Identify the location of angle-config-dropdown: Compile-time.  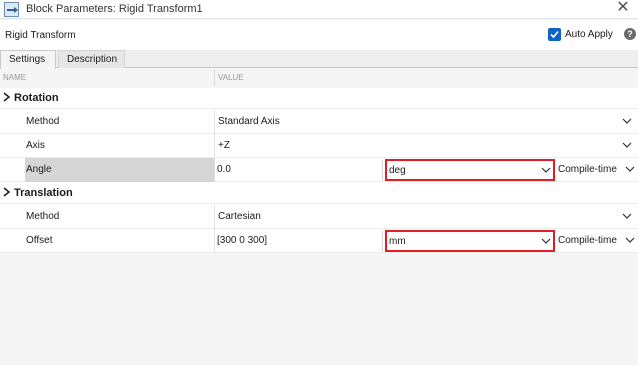
(596, 170).